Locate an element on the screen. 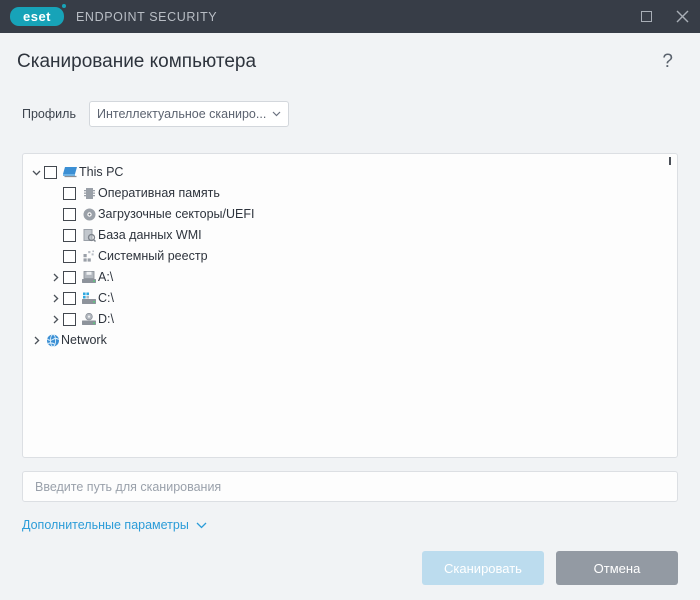  tree-item-label: C:\ is located at coordinates (106, 298).